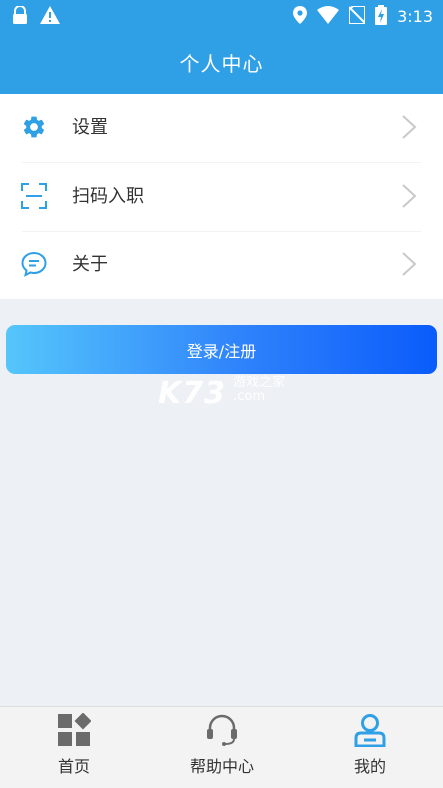 The height and width of the screenshot is (788, 443). Describe the element at coordinates (90, 127) in the screenshot. I see `menu-item-label: 设置` at that location.